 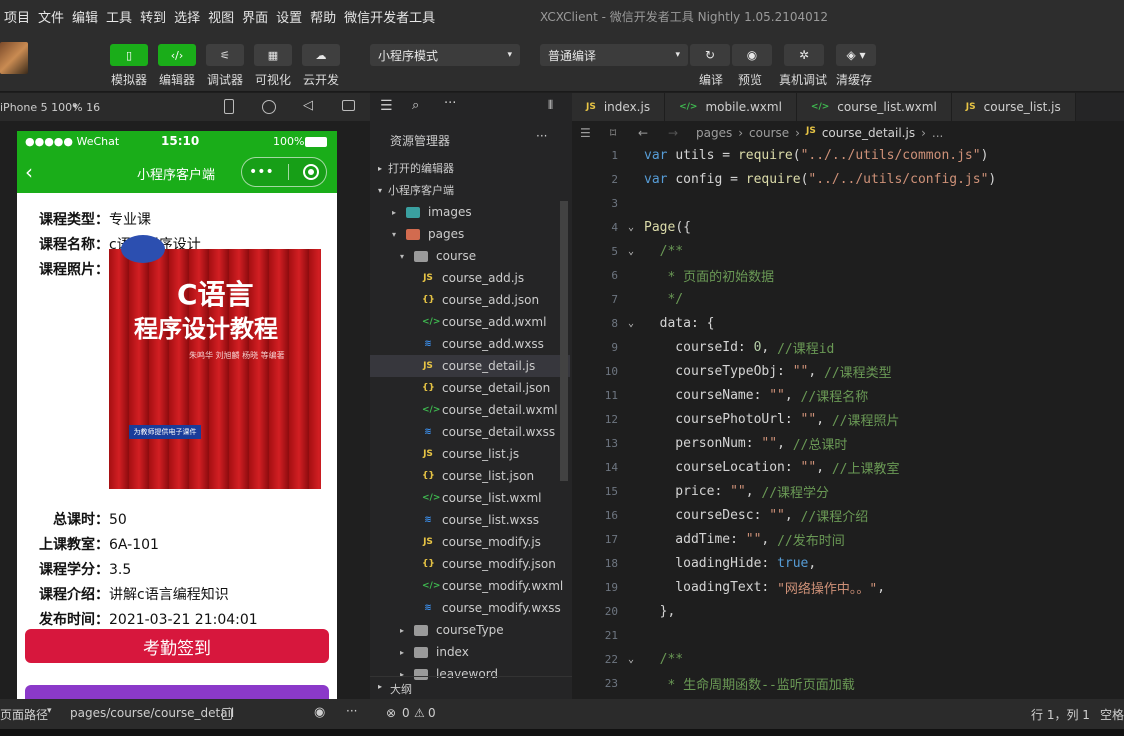 What do you see at coordinates (470, 564) in the screenshot?
I see `tree-item: {} course_modify.json` at bounding box center [470, 564].